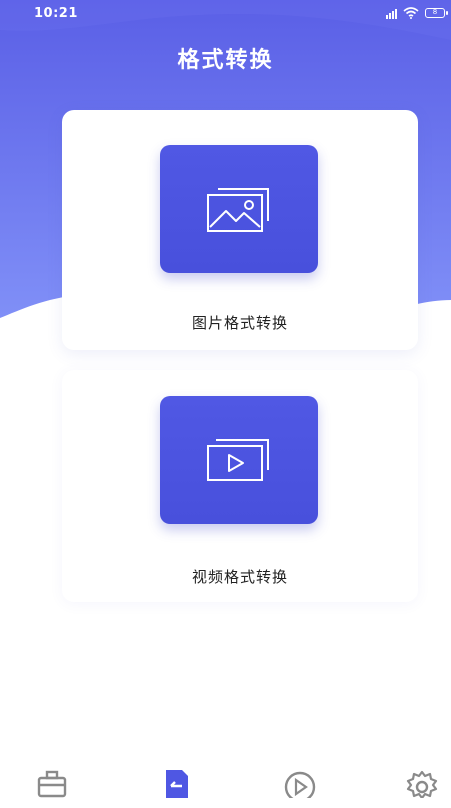  I want to click on status-bar: 10:21 8, so click(225, 15).